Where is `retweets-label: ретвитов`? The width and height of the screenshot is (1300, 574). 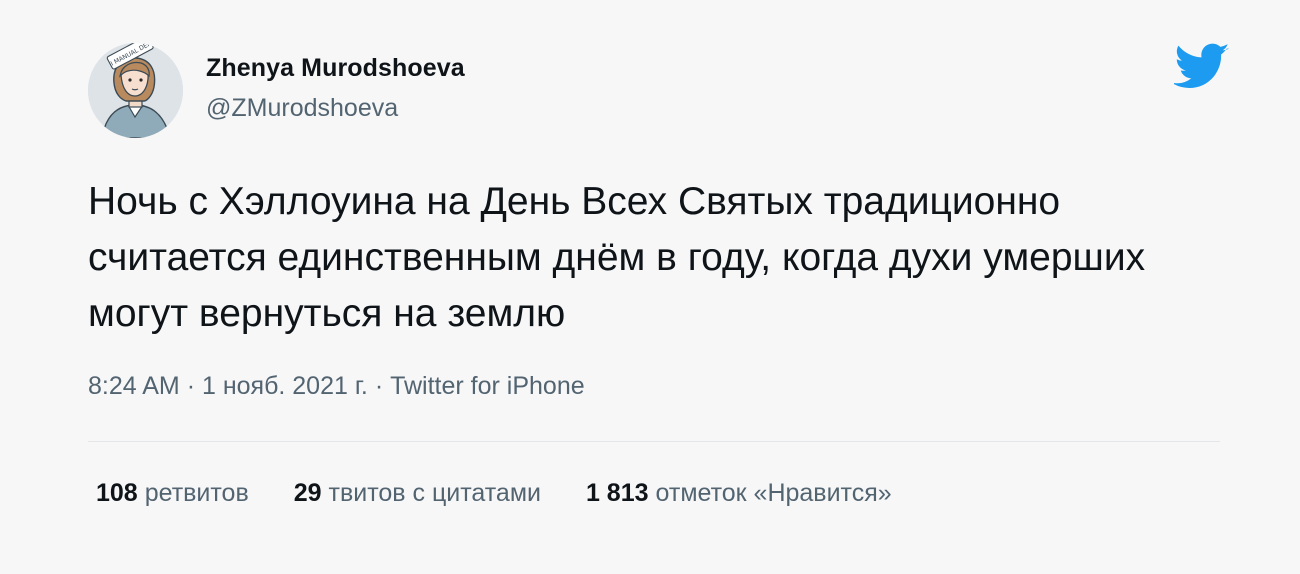 retweets-label: ретвитов is located at coordinates (196, 493).